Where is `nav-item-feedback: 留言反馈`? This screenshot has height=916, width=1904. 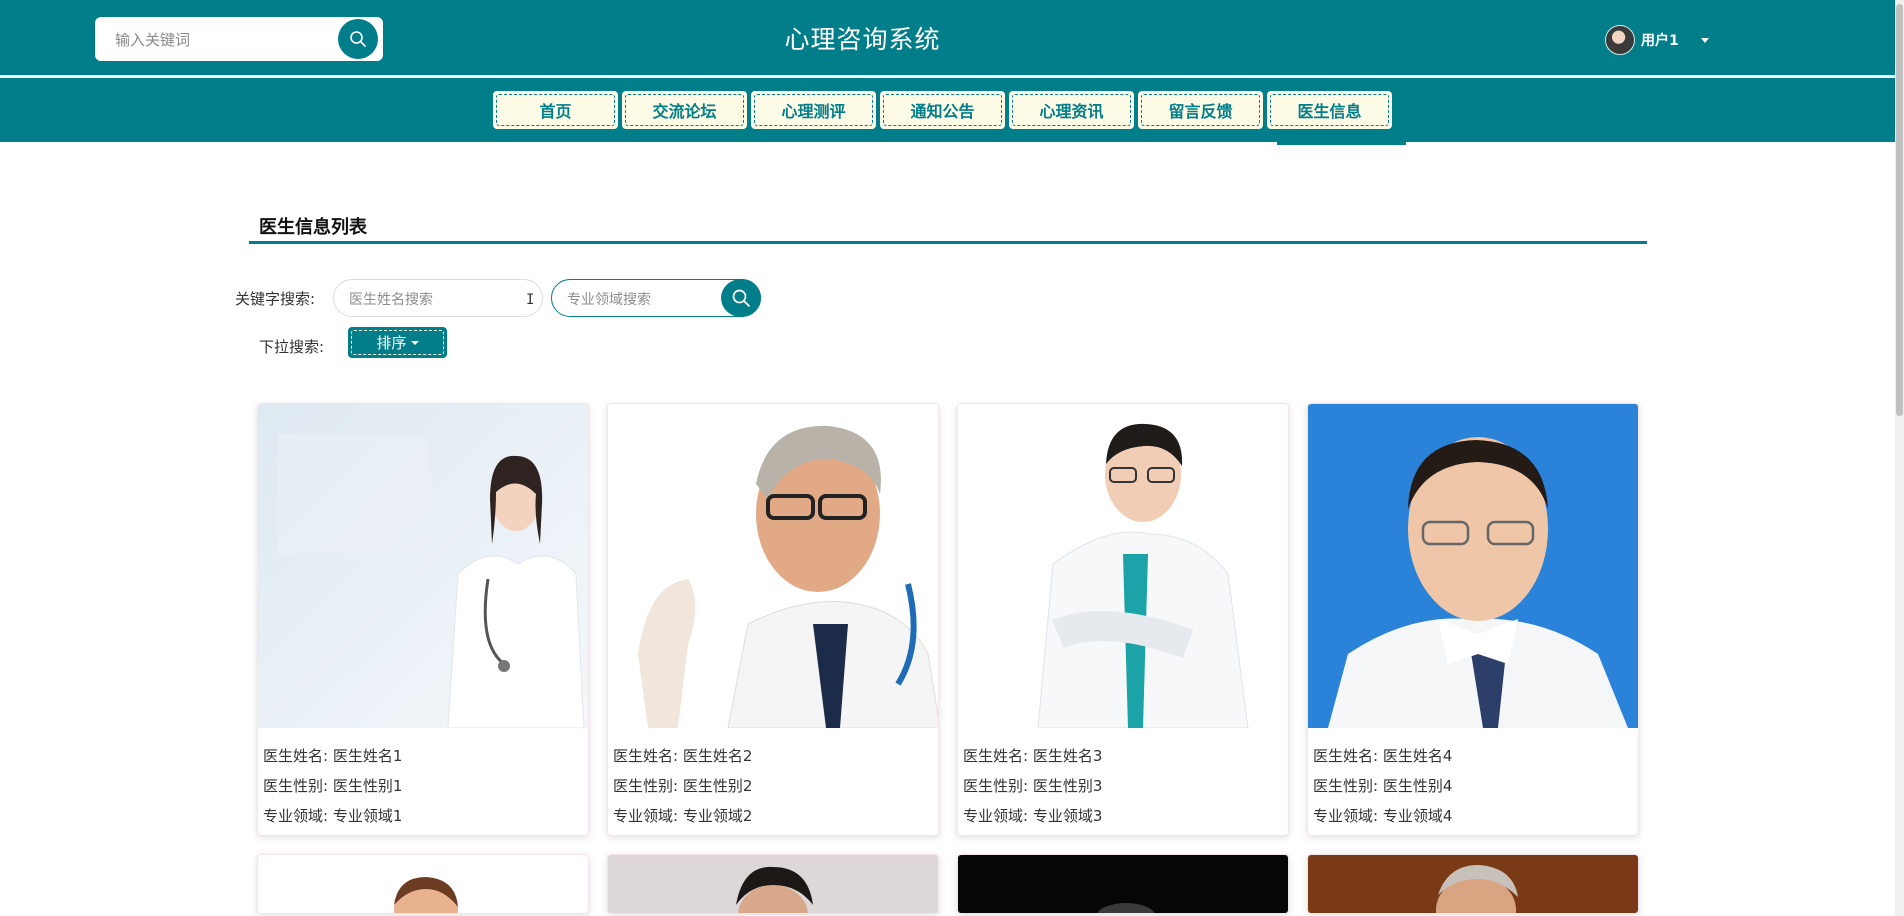
nav-item-feedback: 留言反馈 is located at coordinates (1200, 110).